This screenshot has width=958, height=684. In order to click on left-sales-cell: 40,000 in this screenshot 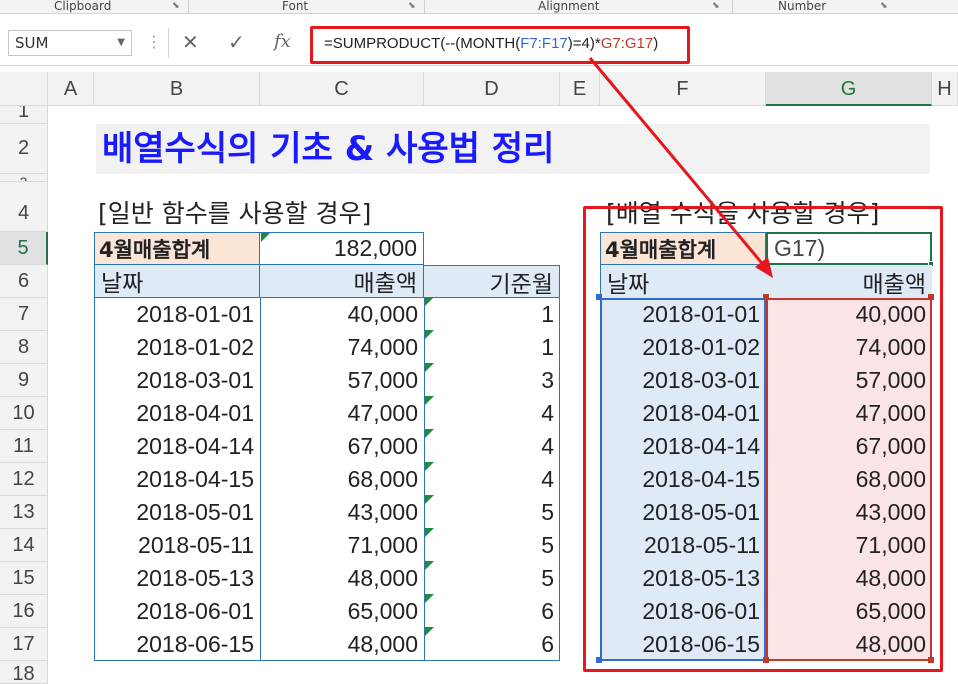, I will do `click(342, 314)`.